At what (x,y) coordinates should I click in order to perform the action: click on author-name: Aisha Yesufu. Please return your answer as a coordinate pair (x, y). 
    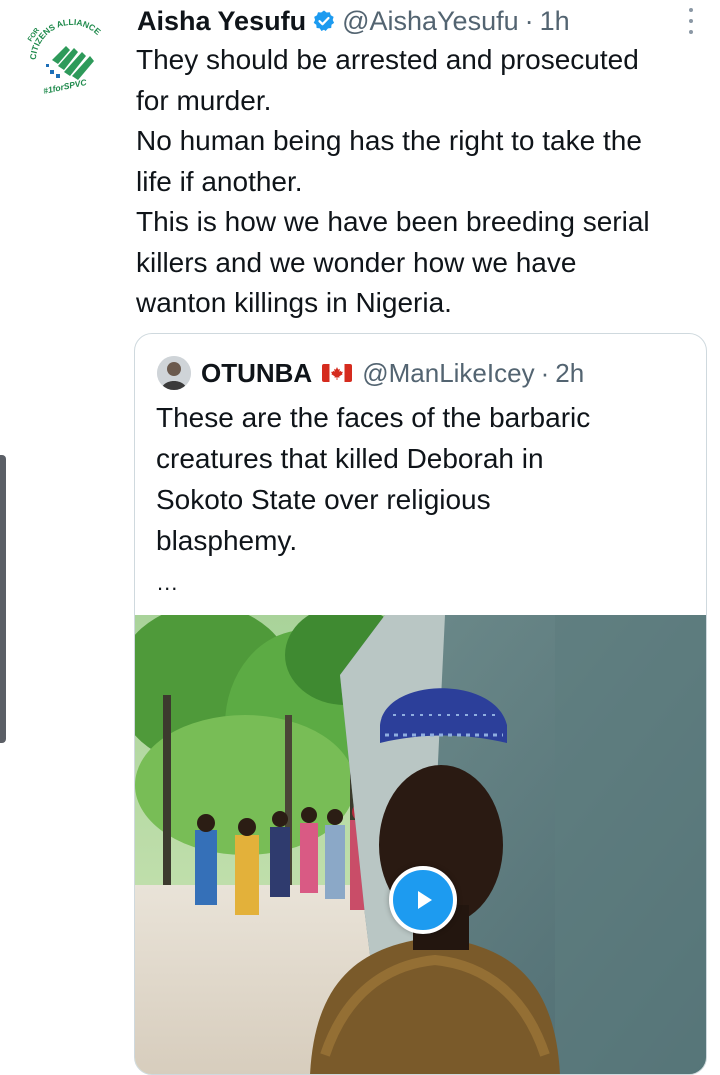
    Looking at the image, I should click on (221, 21).